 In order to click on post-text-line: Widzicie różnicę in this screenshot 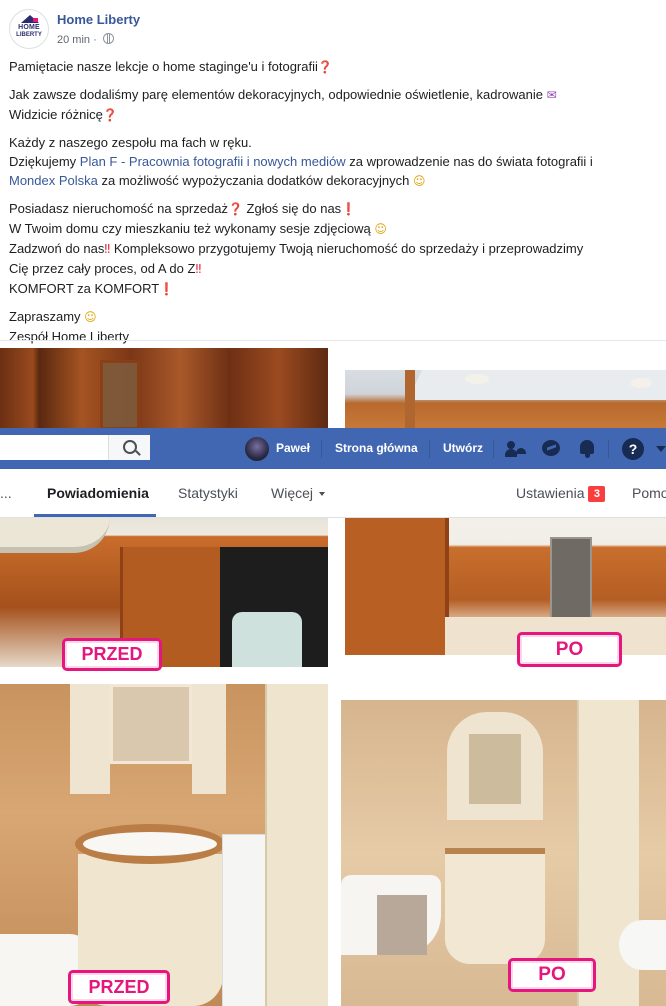, I will do `click(56, 114)`.